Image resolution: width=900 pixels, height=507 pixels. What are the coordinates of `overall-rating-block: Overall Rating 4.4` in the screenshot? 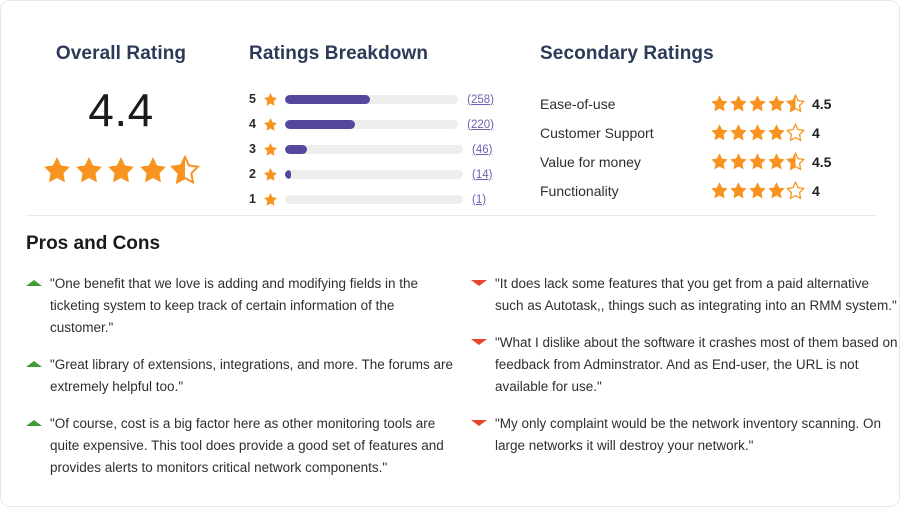 It's located at (121, 114).